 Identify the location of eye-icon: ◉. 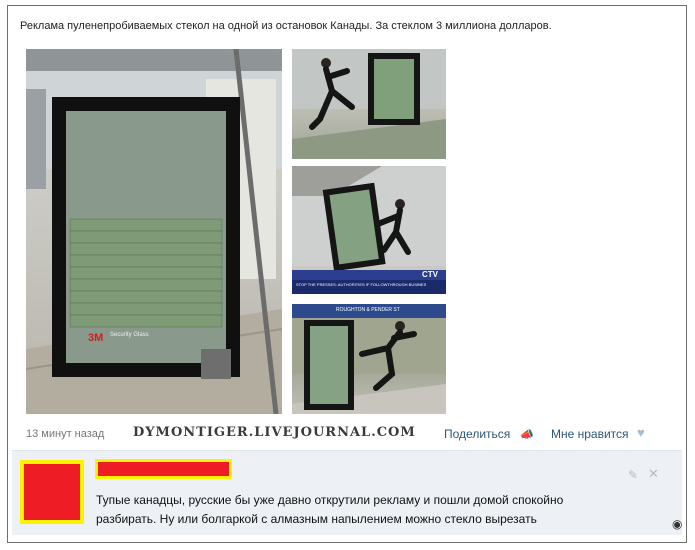
(677, 524).